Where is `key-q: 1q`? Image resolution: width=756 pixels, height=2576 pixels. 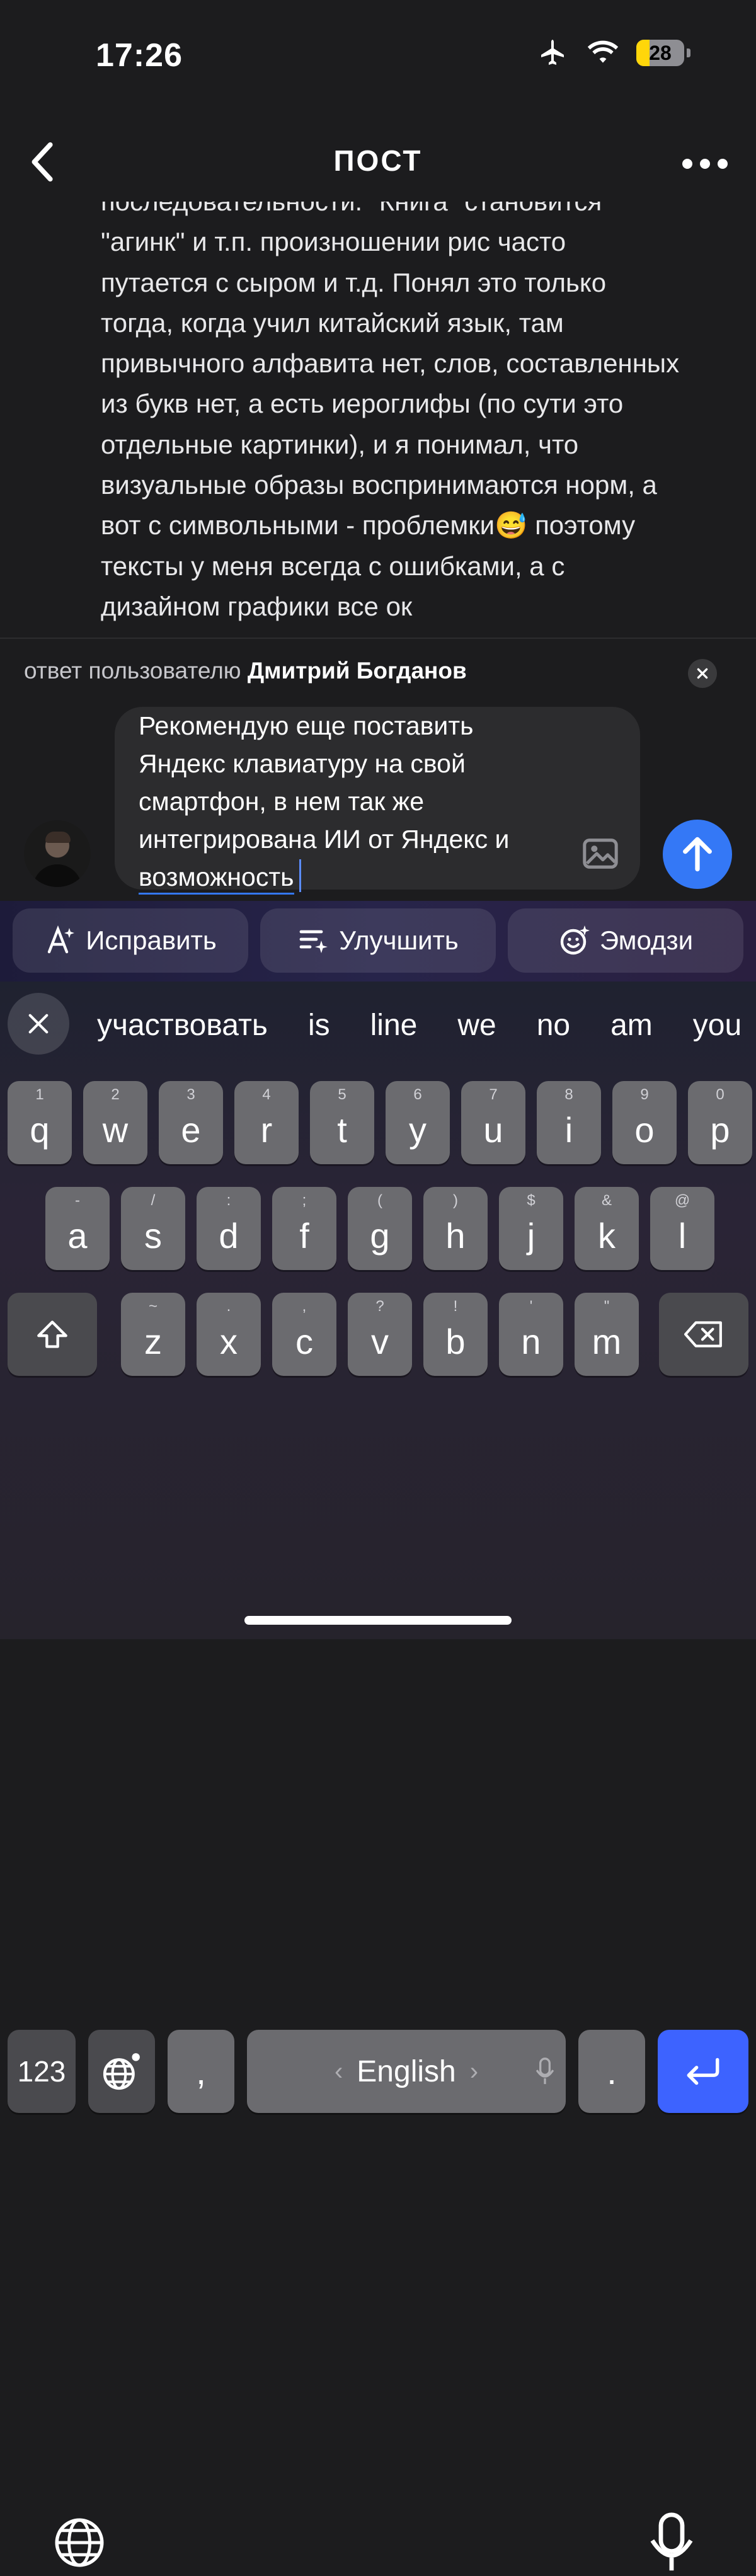 key-q: 1q is located at coordinates (40, 1122).